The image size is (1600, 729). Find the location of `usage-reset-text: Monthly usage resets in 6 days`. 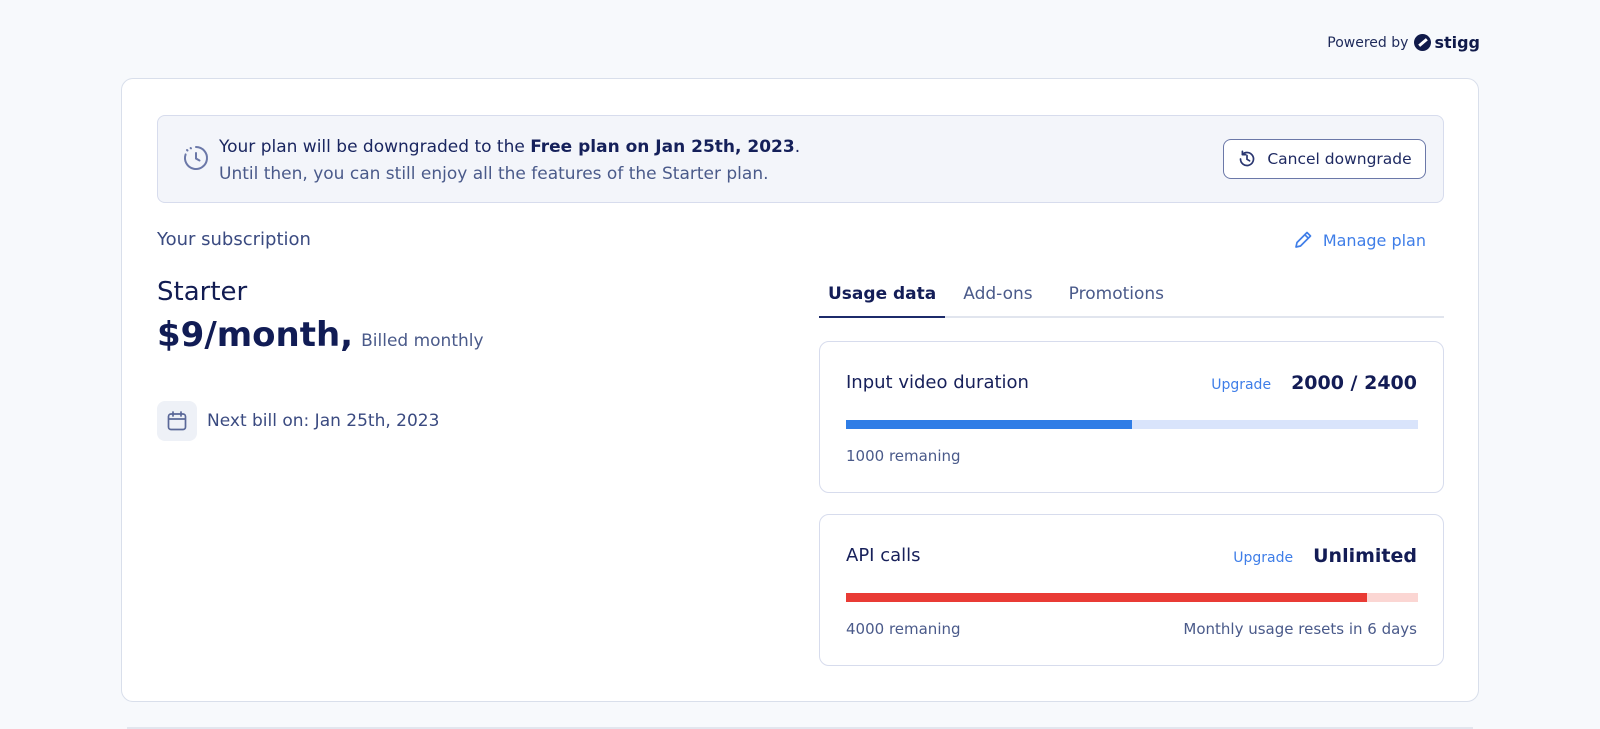

usage-reset-text: Monthly usage resets in 6 days is located at coordinates (1300, 629).